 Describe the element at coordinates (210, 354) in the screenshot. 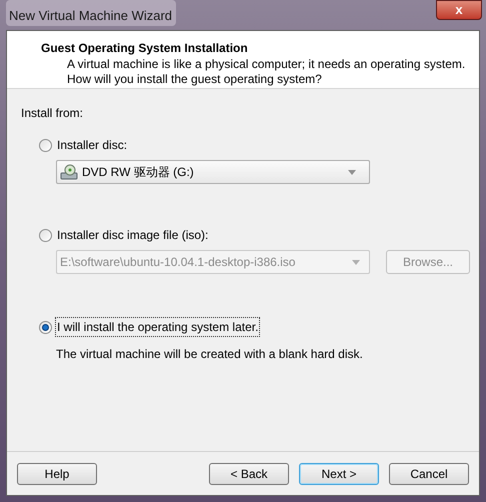

I see `option-note: The virtual machine will be created with a blank hard disk.` at that location.